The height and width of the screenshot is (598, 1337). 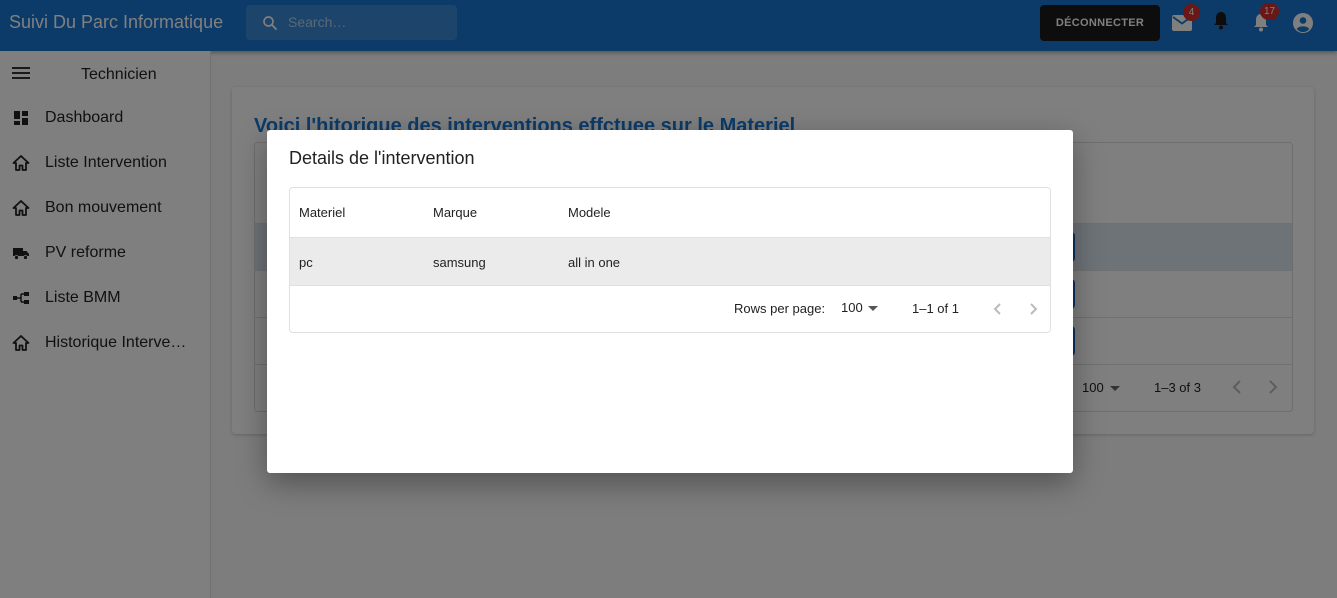 I want to click on grid-header-row: Materiel Marque Modele, so click(x=670, y=213).